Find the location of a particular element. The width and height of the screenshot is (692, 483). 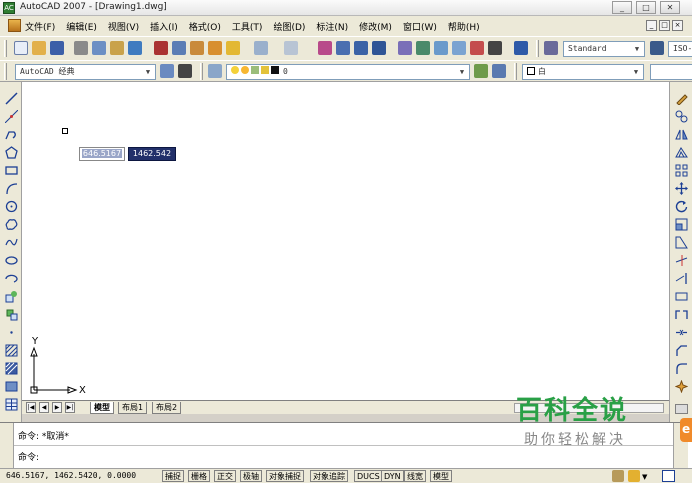

paste-icon is located at coordinates (197, 48).